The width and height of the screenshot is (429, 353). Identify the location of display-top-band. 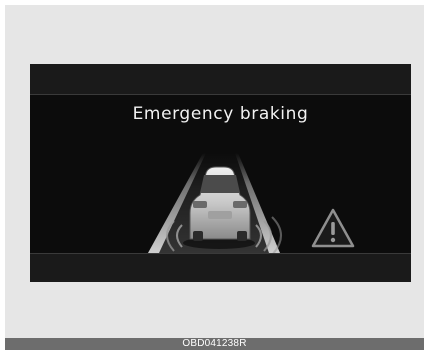
(220, 79).